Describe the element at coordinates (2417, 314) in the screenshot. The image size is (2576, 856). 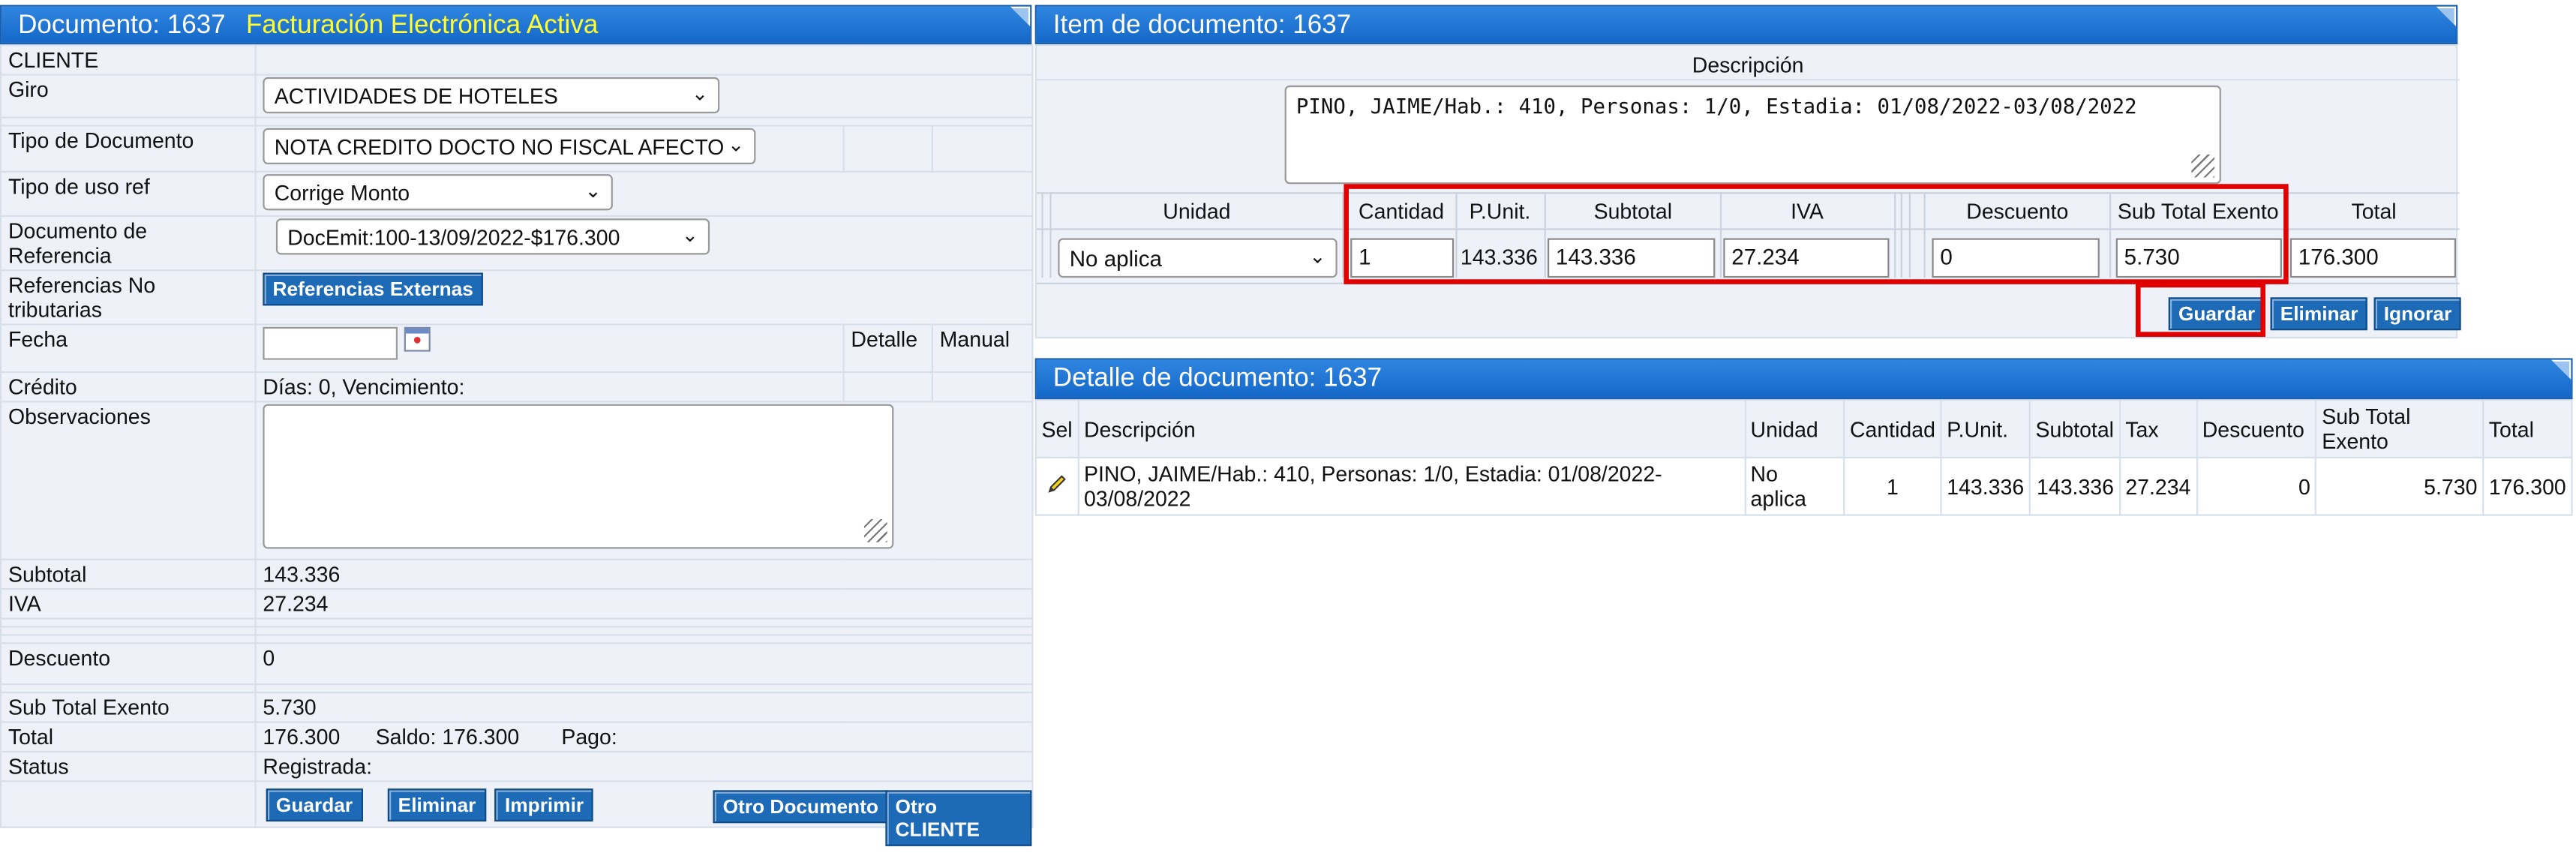
I see `item-ignorar-button: Ignorar` at that location.